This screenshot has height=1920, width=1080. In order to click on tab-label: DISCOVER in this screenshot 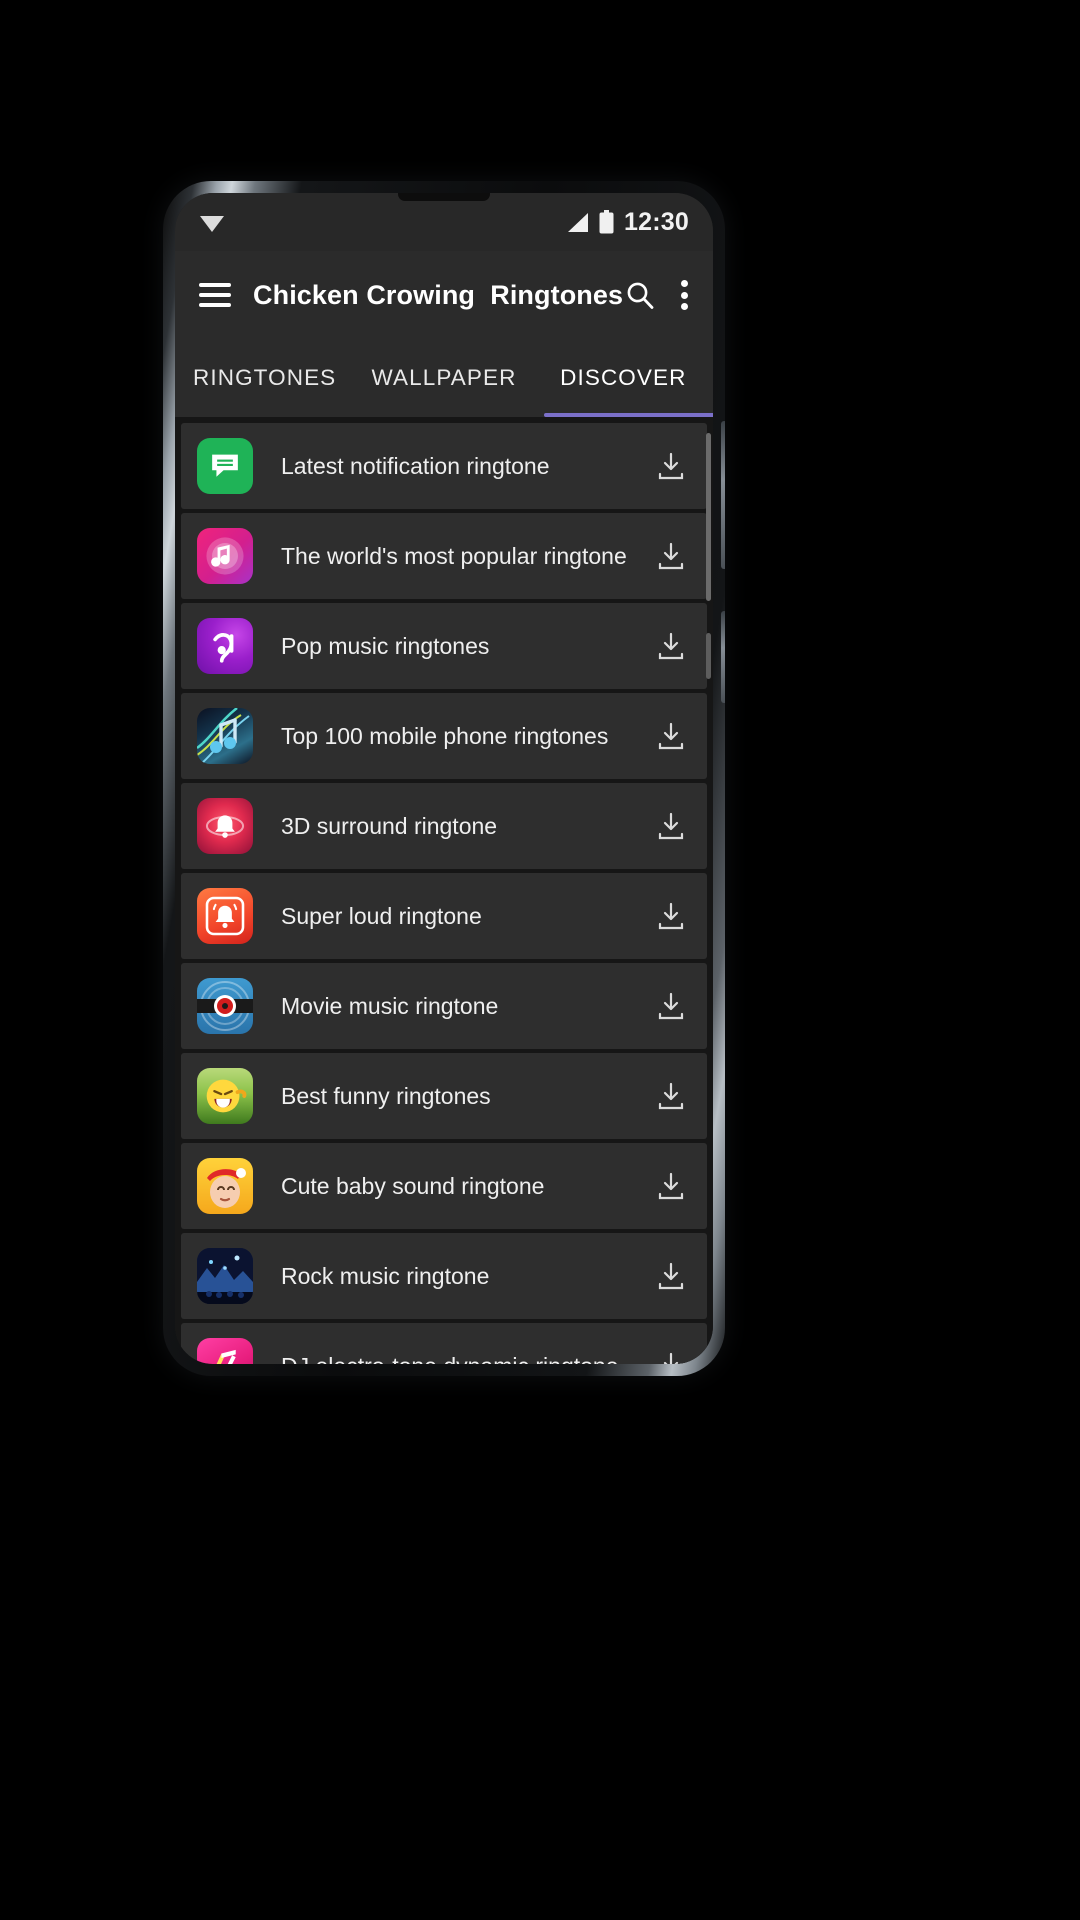, I will do `click(623, 377)`.